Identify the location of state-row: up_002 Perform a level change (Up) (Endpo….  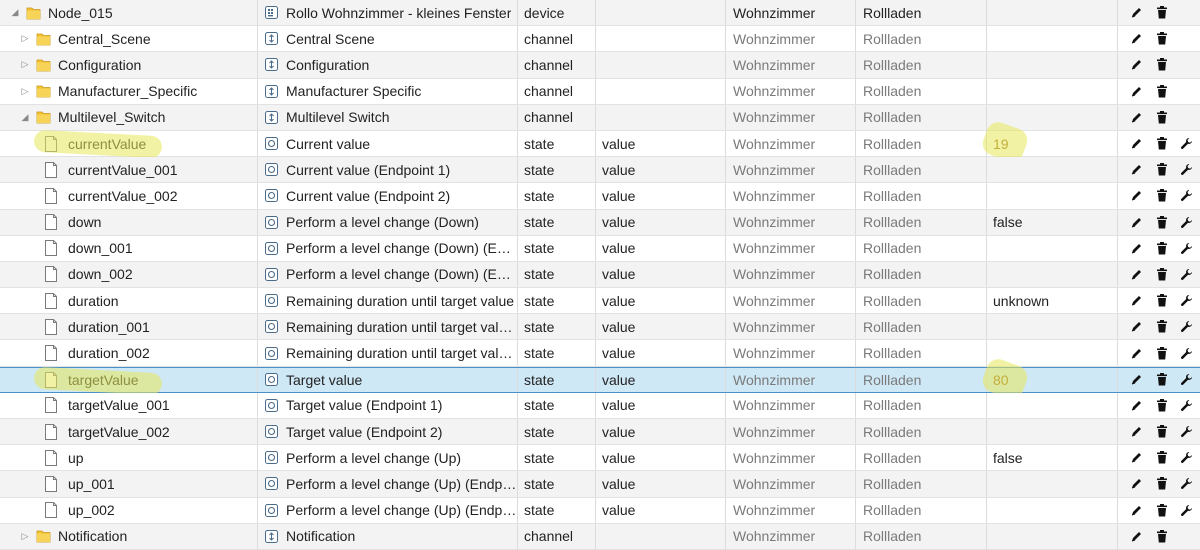
(600, 510).